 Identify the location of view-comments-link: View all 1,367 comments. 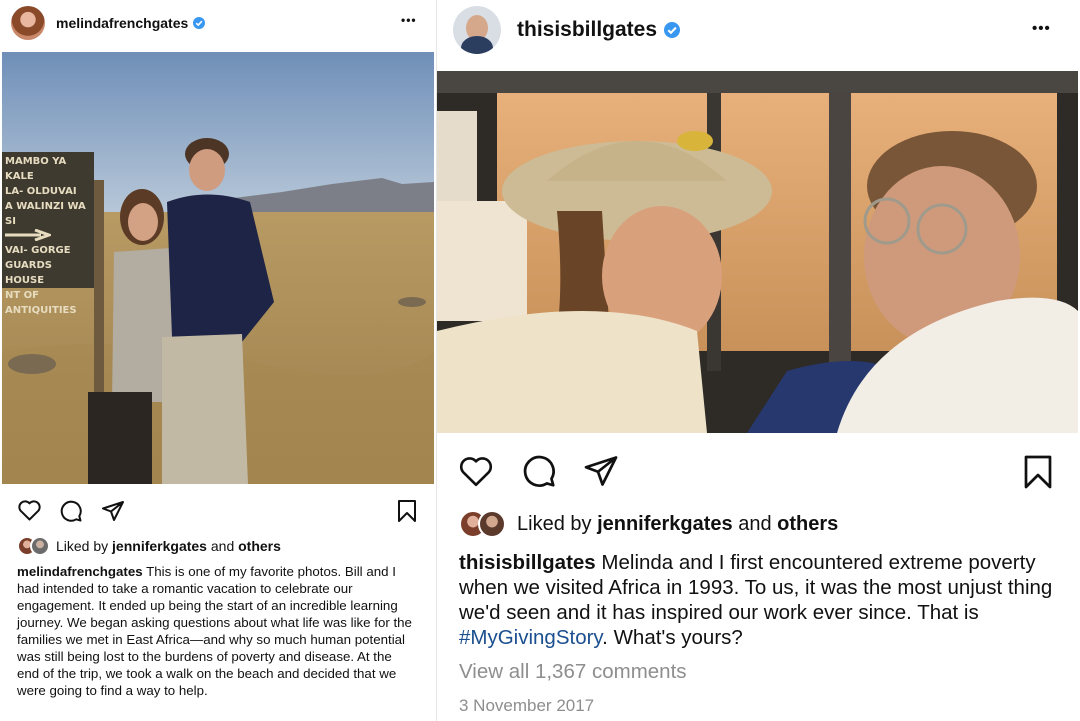
(573, 672).